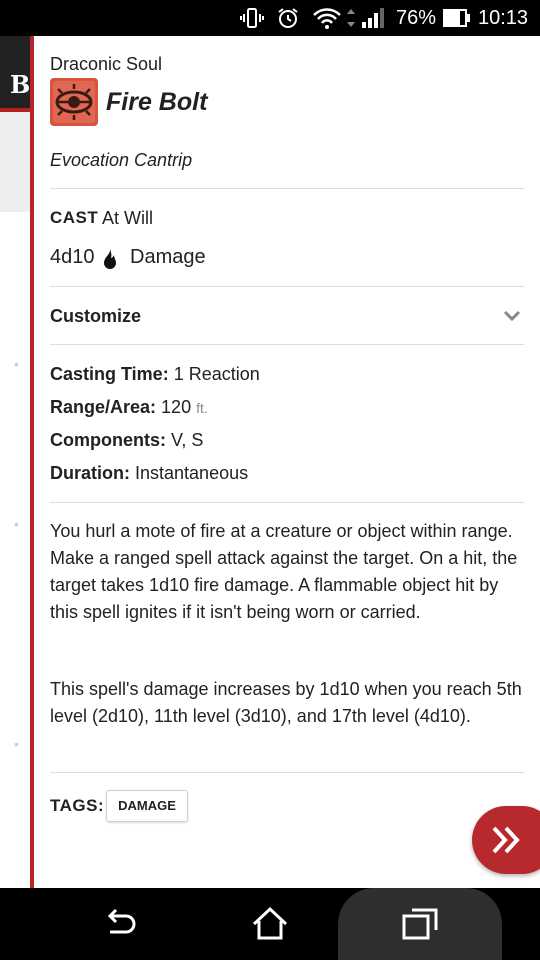  Describe the element at coordinates (103, 407) in the screenshot. I see `range-label: Range/Area:` at that location.